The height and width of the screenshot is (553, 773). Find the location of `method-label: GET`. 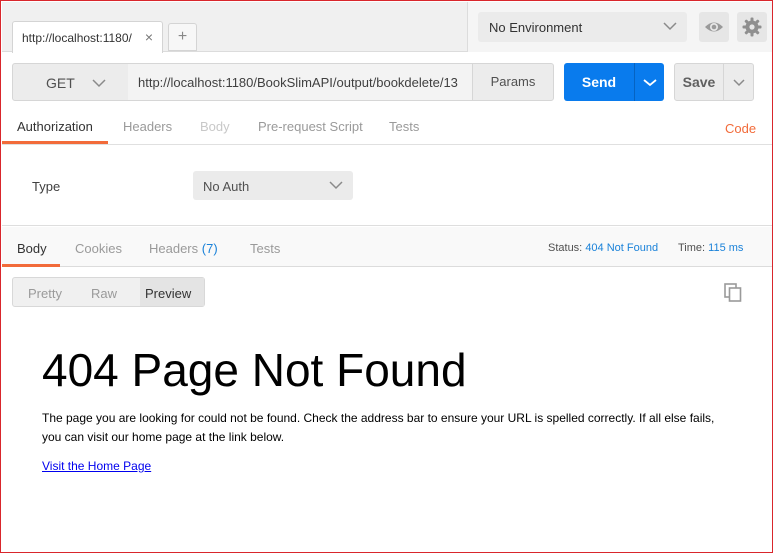

method-label: GET is located at coordinates (60, 83).